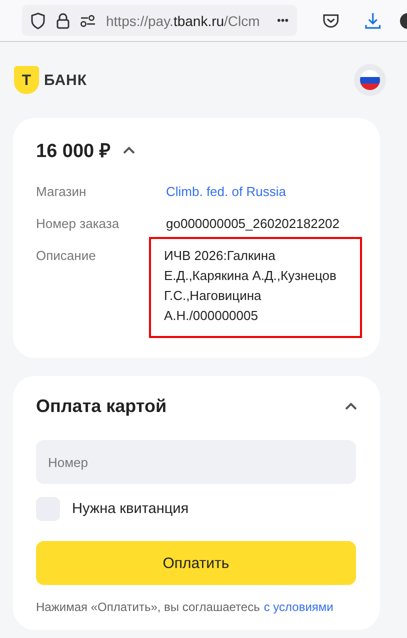  What do you see at coordinates (88, 21) in the screenshot?
I see `sliders-icon` at bounding box center [88, 21].